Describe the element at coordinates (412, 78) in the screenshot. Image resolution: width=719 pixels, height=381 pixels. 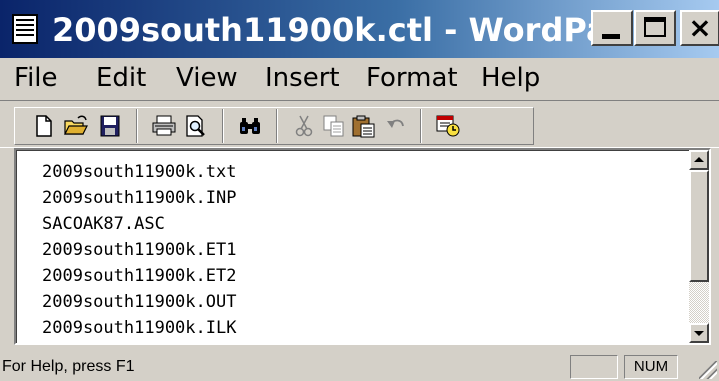
I see `menu-format: Format` at that location.